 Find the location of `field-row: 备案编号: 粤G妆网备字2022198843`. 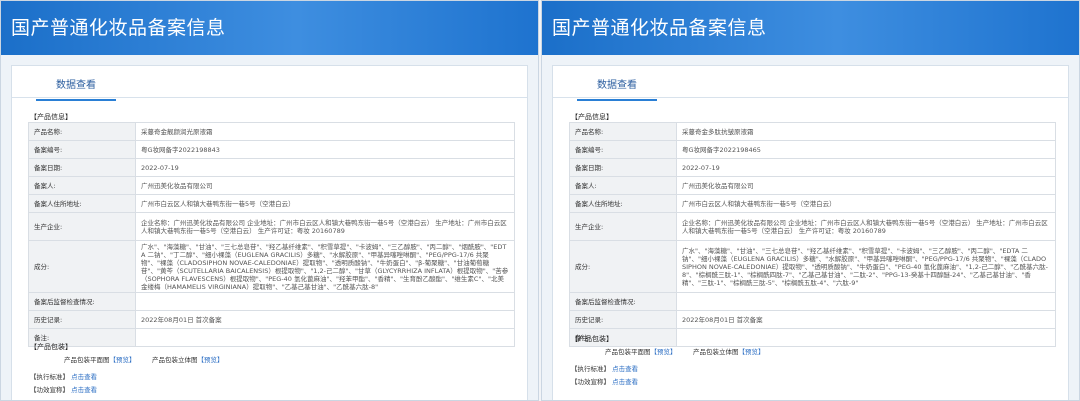

field-row: 备案编号: 粤G妆网备字2022198843 is located at coordinates (271, 149).